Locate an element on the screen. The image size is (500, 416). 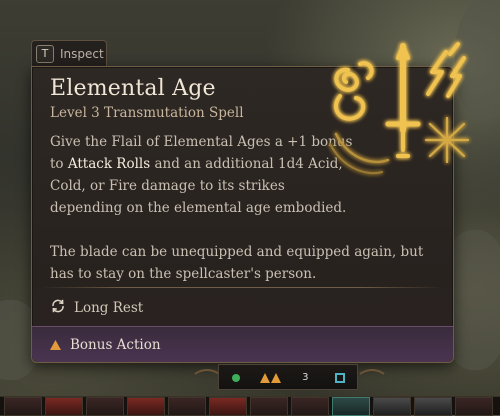
bonus-action-resource is located at coordinates (271, 377).